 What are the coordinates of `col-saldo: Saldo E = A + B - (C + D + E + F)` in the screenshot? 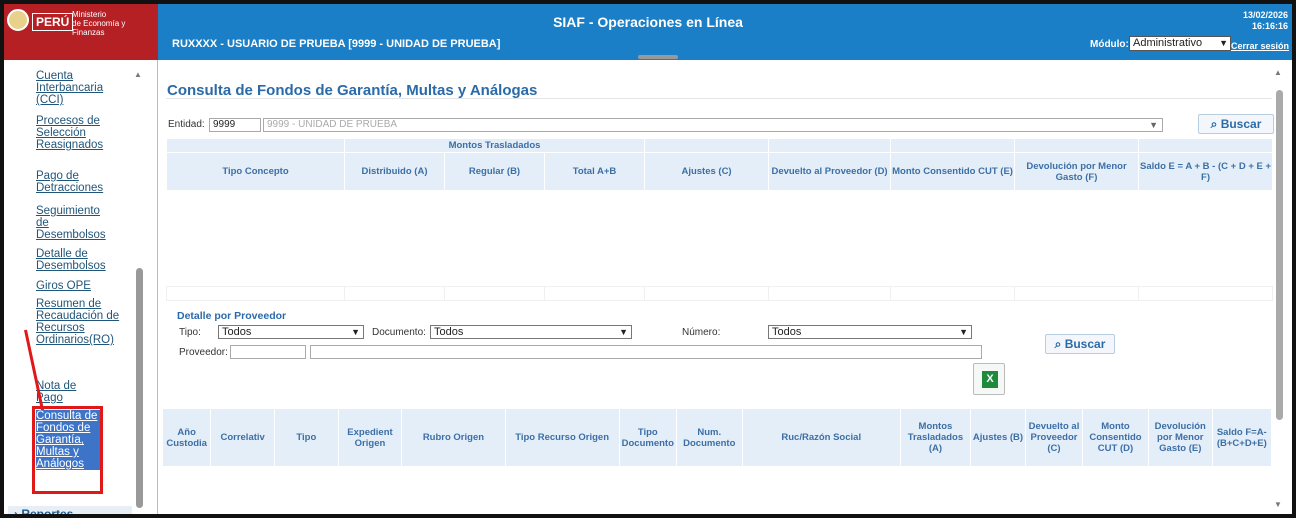 It's located at (1206, 171).